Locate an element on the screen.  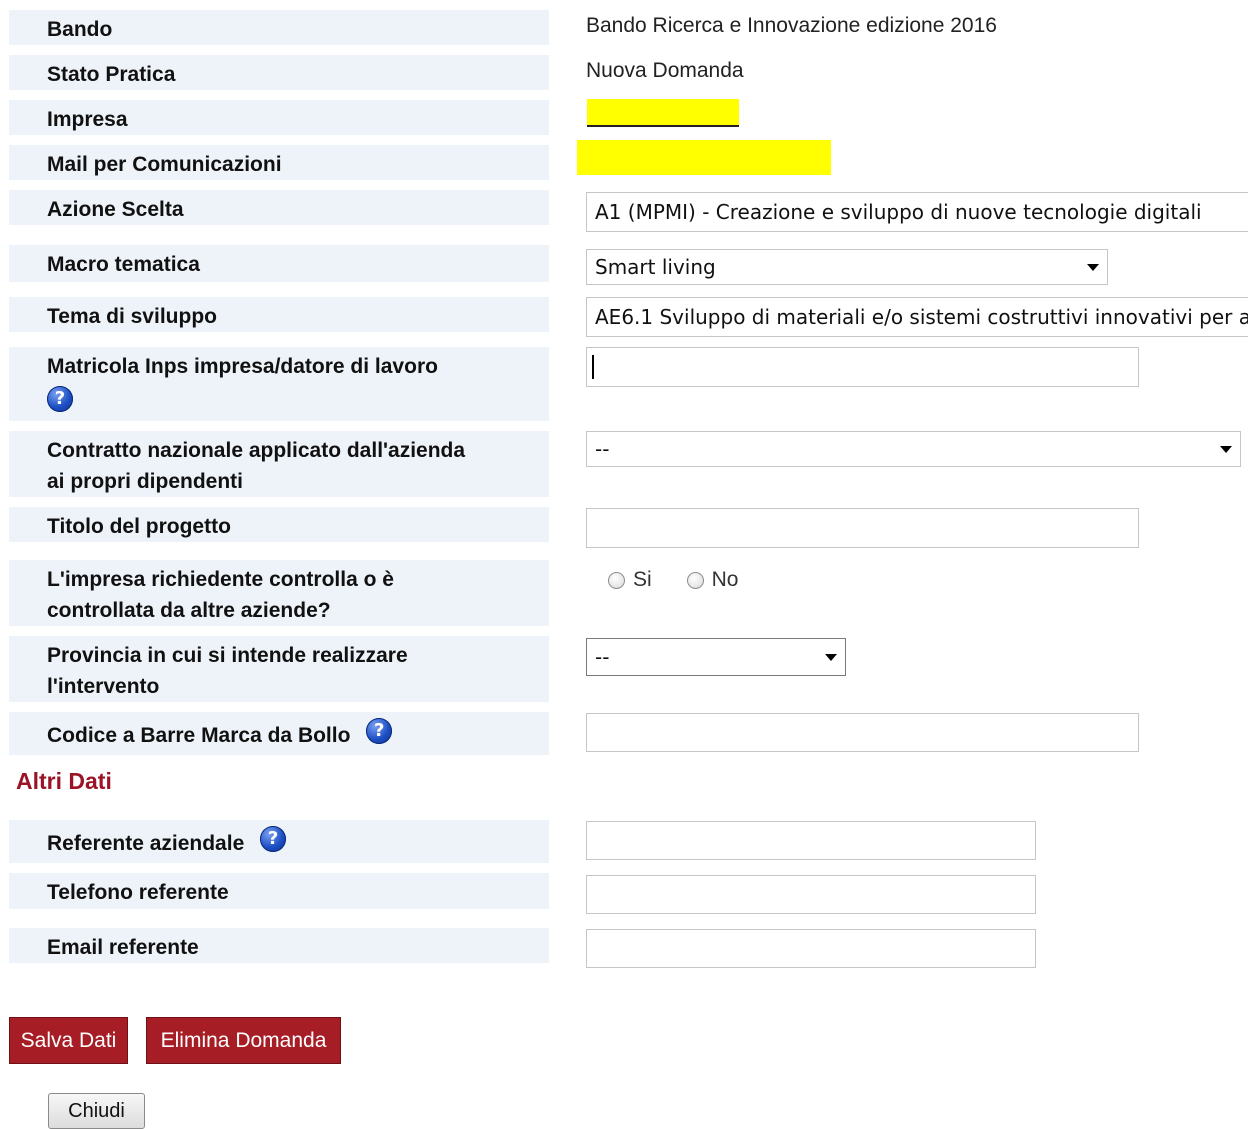
provincia-select: -- is located at coordinates (716, 657).